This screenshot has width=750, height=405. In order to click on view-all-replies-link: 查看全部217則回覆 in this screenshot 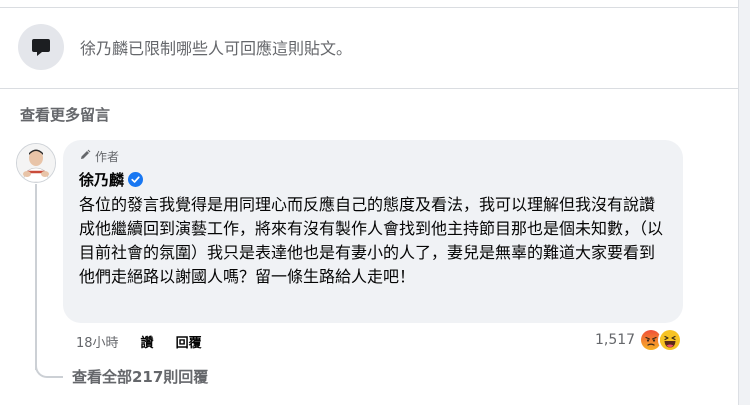, I will do `click(140, 376)`.